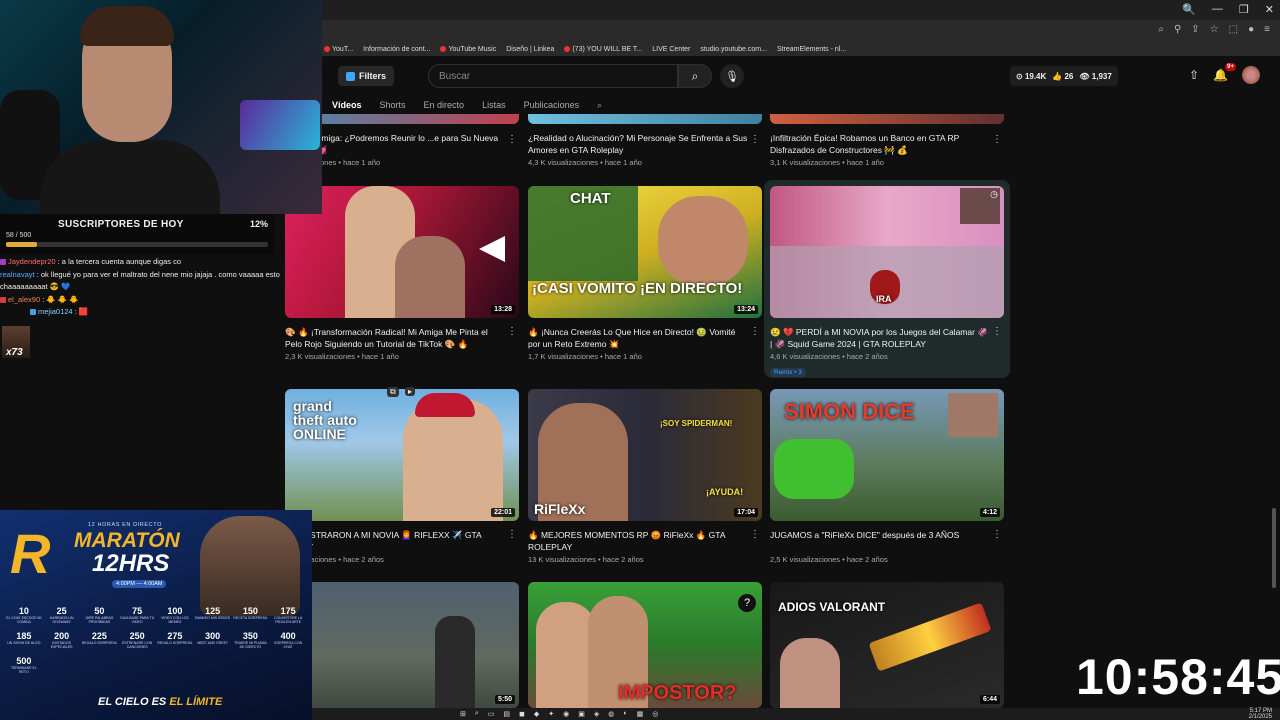 Image resolution: width=1280 pixels, height=720 pixels. What do you see at coordinates (645, 252) in the screenshot?
I see `video-thumbnail: CHAT ¡CASI VOMITO ¡EN DIRECTO! 13:24` at bounding box center [645, 252].